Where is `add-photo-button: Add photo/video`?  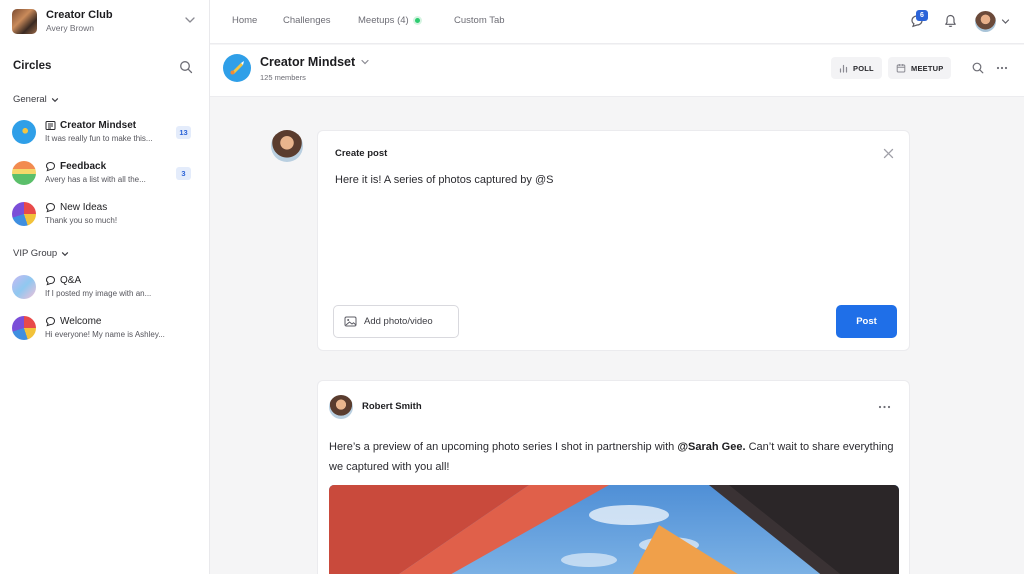
add-photo-button: Add photo/video is located at coordinates (396, 321).